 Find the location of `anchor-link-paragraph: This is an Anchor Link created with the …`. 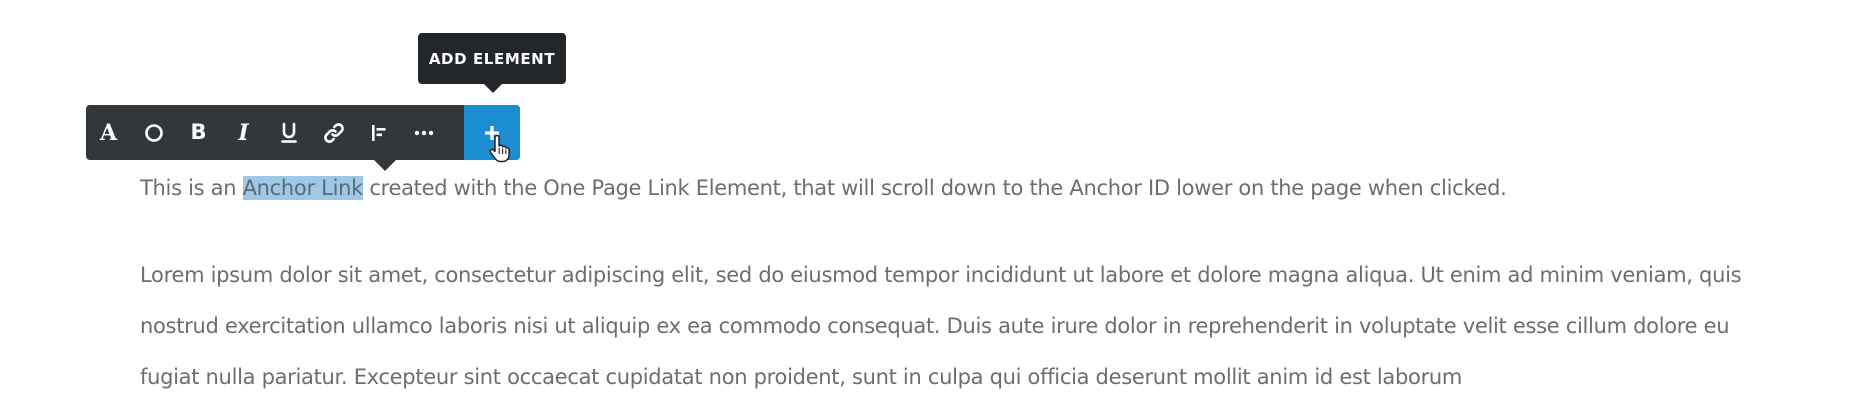

anchor-link-paragraph: This is an Anchor Link created with the … is located at coordinates (960, 188).